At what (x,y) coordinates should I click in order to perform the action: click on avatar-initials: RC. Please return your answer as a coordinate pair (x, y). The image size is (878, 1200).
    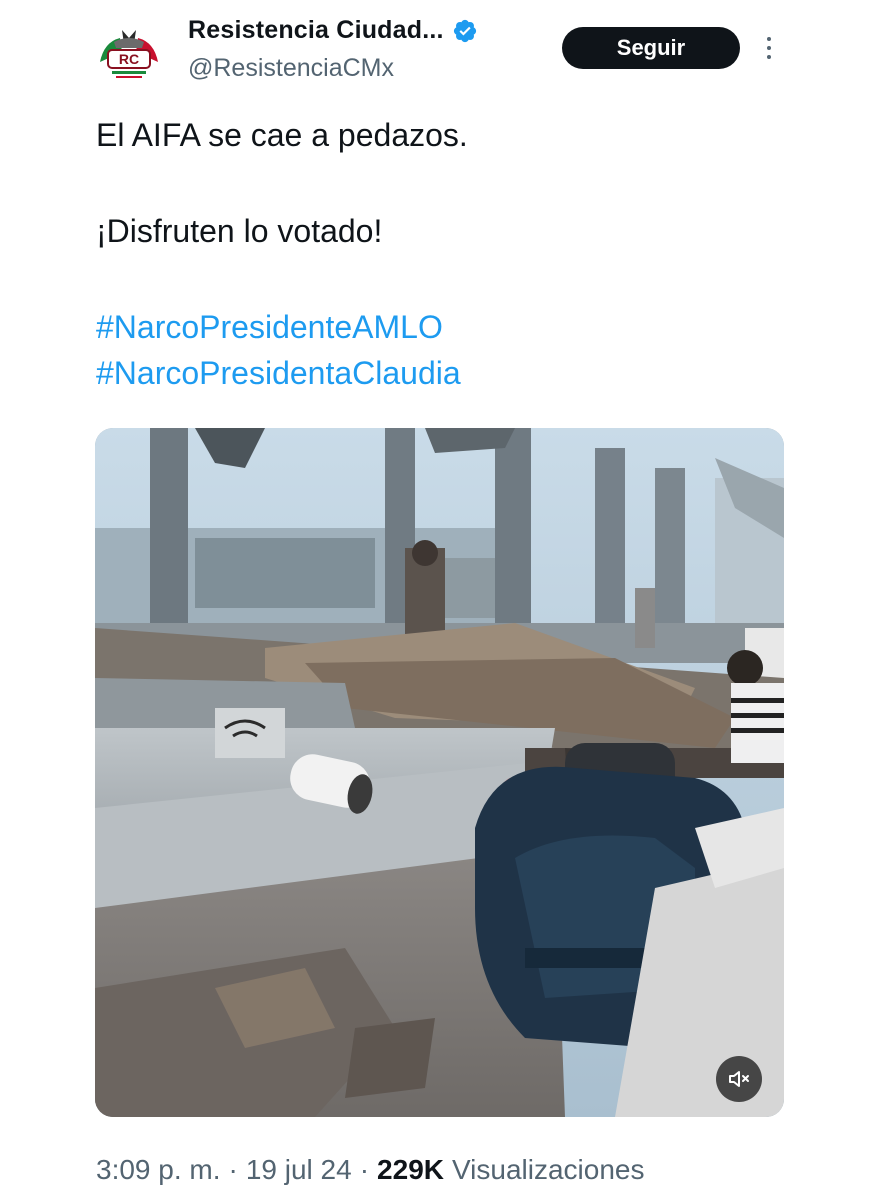
    Looking at the image, I should click on (129, 59).